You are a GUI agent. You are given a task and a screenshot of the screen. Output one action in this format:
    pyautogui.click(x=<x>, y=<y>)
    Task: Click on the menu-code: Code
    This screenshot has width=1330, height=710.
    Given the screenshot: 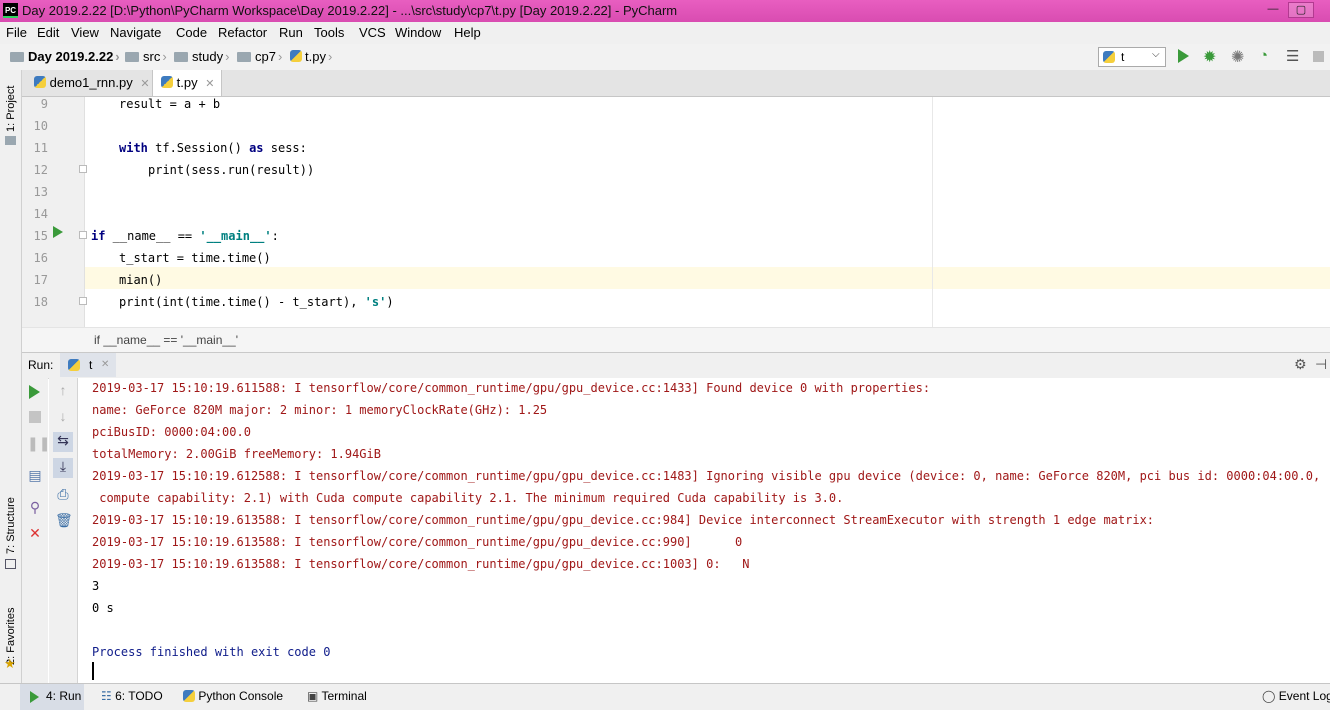 What is the action you would take?
    pyautogui.click(x=191, y=32)
    